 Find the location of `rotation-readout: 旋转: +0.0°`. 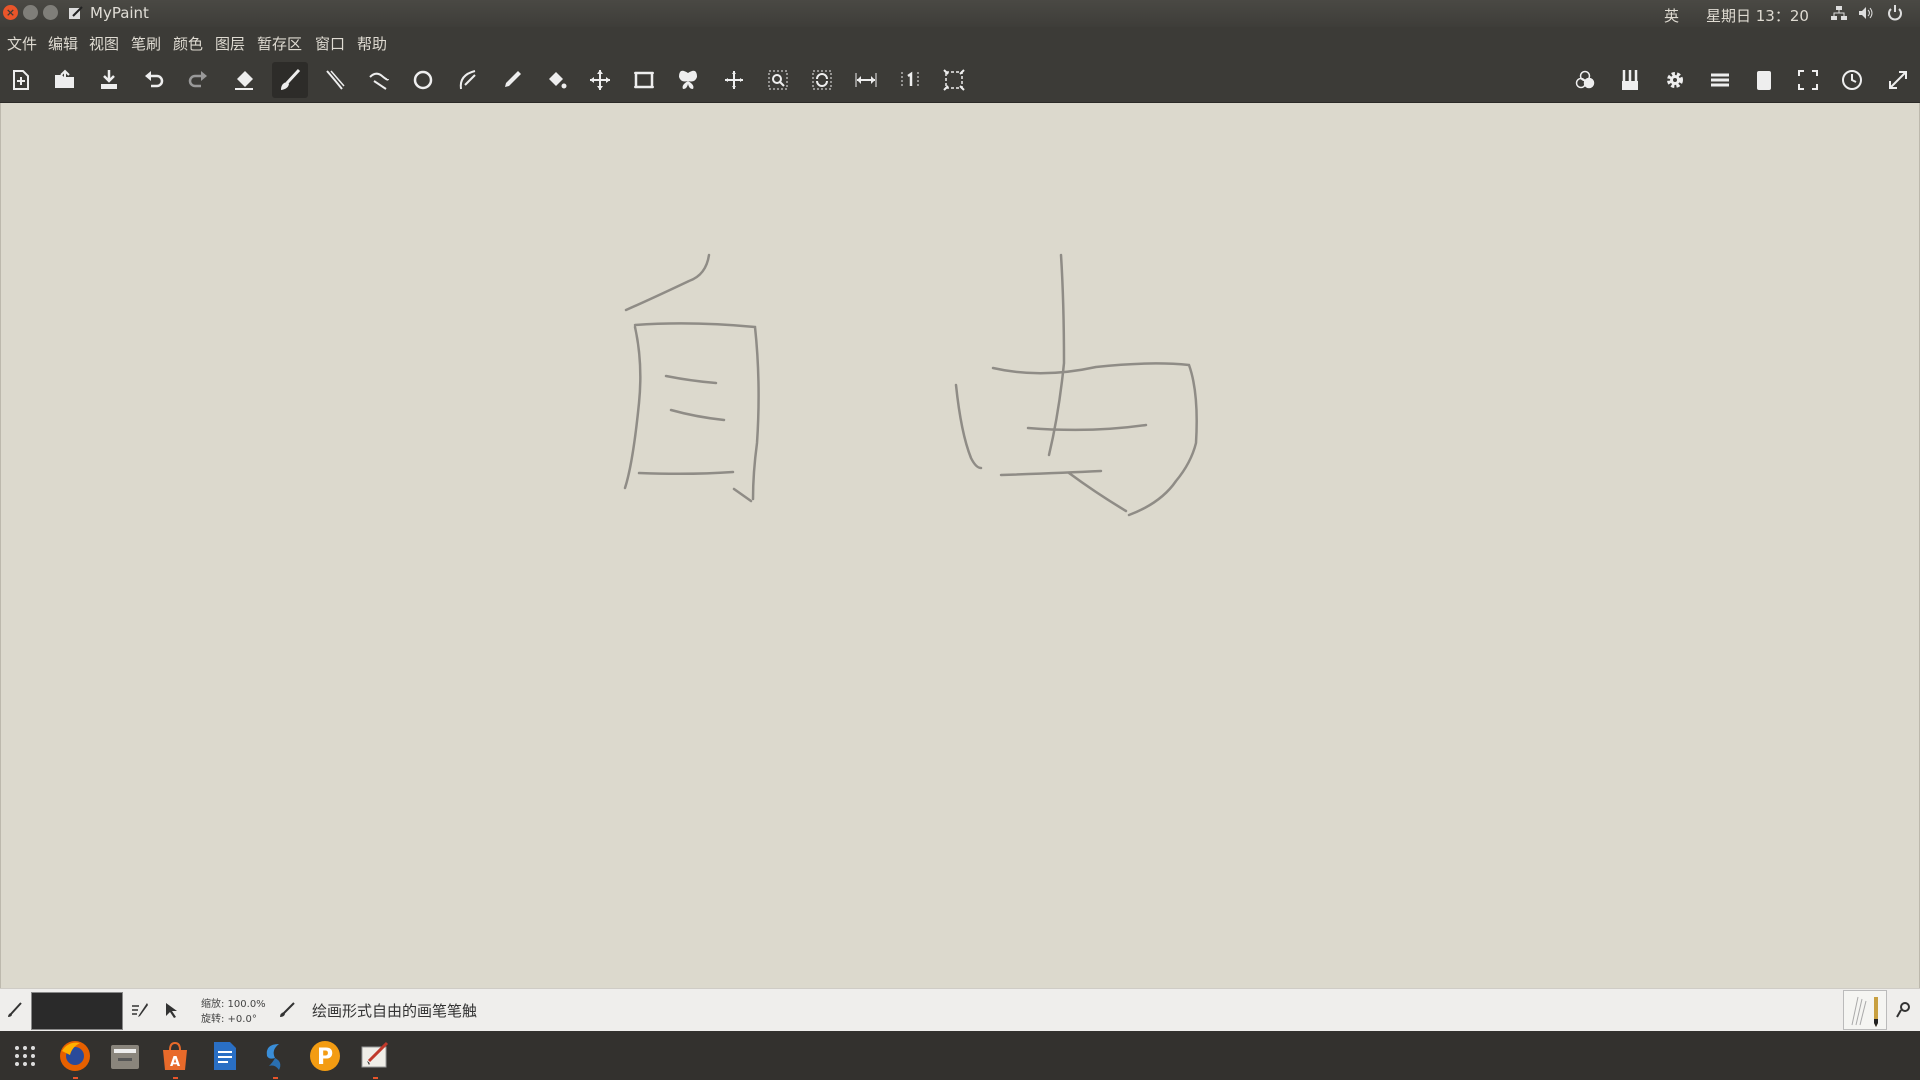

rotation-readout: 旋转: +0.0° is located at coordinates (229, 1019).